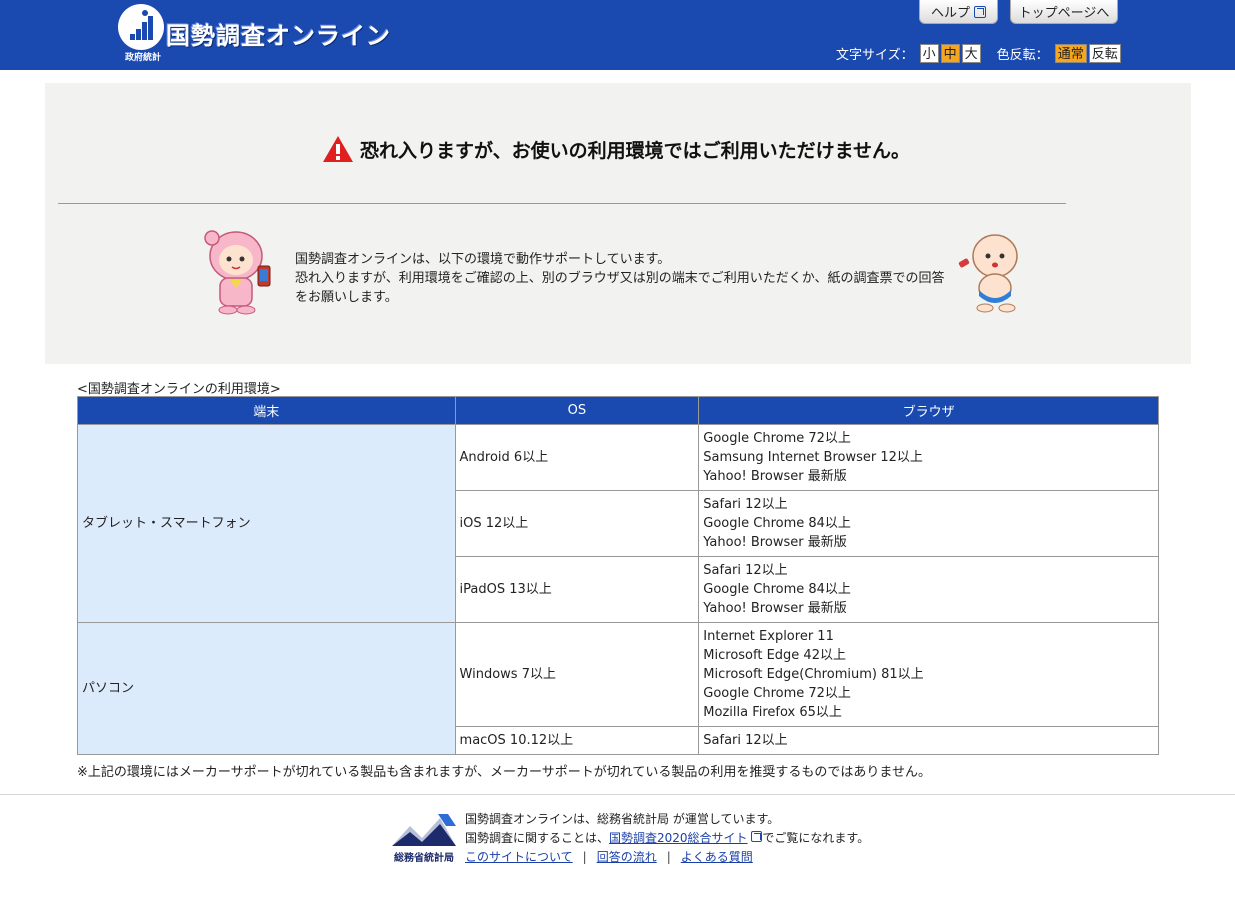 The height and width of the screenshot is (898, 1235). Describe the element at coordinates (774, 655) in the screenshot. I see `browser-item: Microsoft Edge 42以上` at that location.